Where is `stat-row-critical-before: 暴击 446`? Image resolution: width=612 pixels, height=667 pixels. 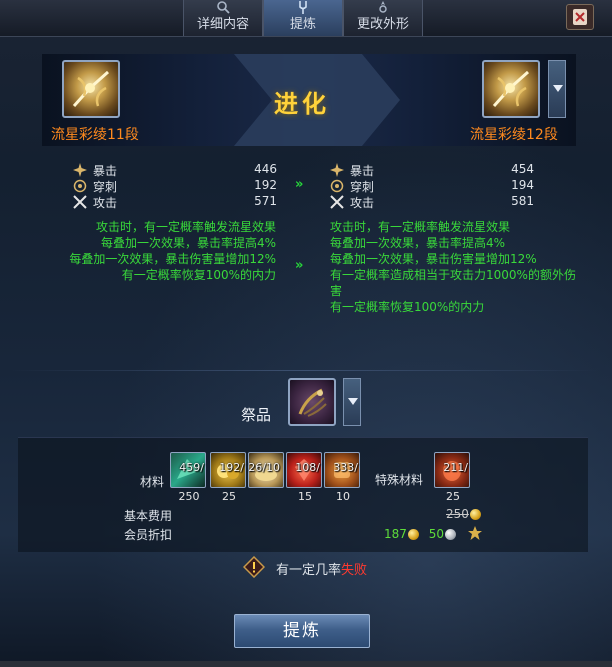 stat-row-critical-before: 暴击 446 is located at coordinates (175, 170).